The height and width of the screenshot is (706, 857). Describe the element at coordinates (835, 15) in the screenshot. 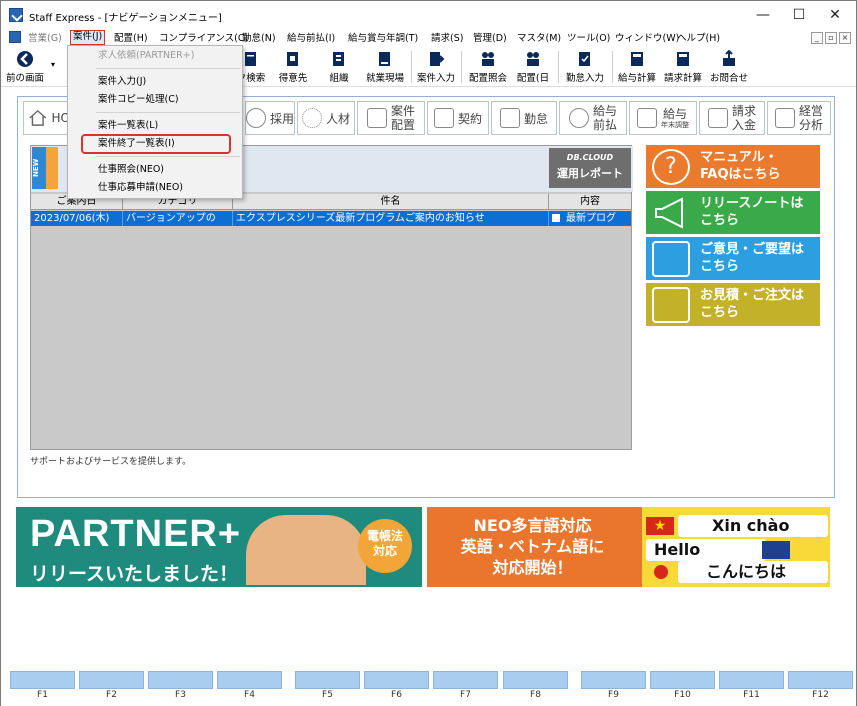

I see `close-button: ✕` at that location.